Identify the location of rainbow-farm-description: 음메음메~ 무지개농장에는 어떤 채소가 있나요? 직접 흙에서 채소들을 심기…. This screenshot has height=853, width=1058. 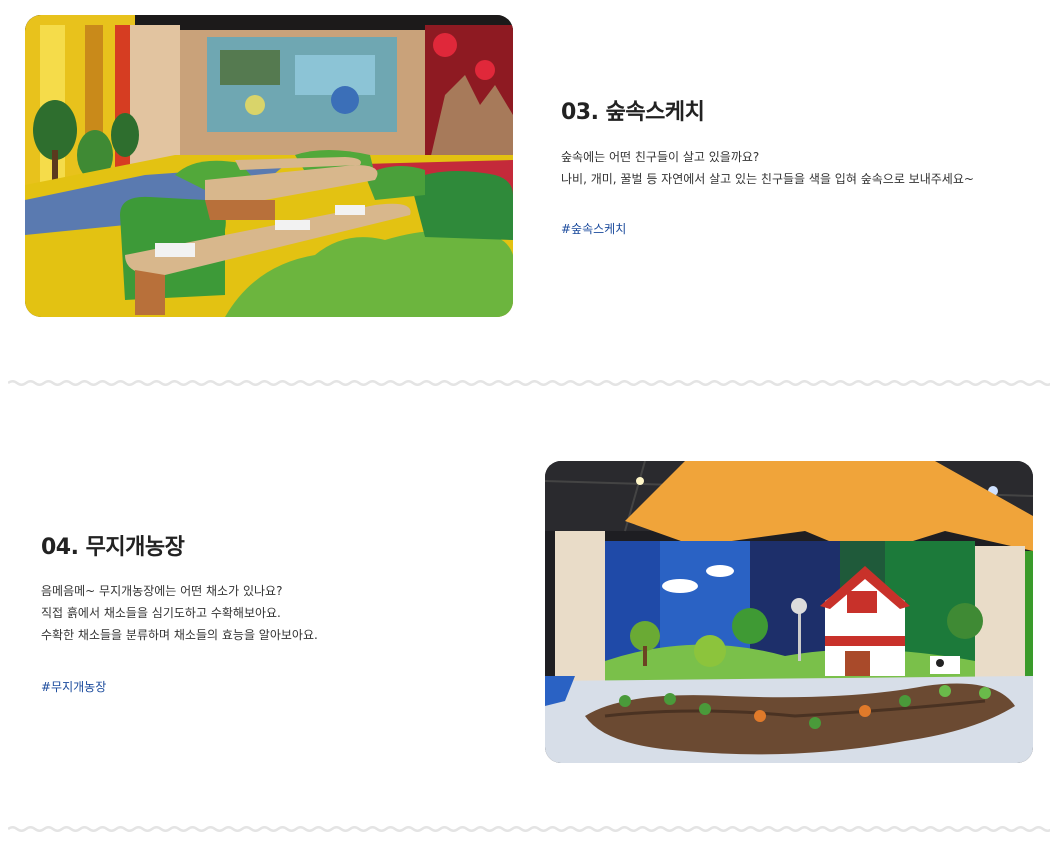
(179, 613).